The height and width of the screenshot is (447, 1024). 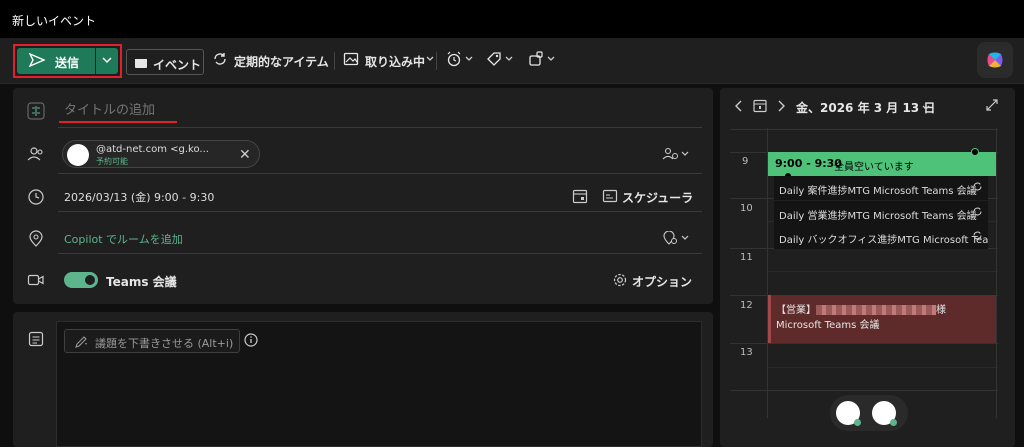 I want to click on attendee-chip: @atd-net.com <g.ko... 予約可能 ✕, so click(x=161, y=154).